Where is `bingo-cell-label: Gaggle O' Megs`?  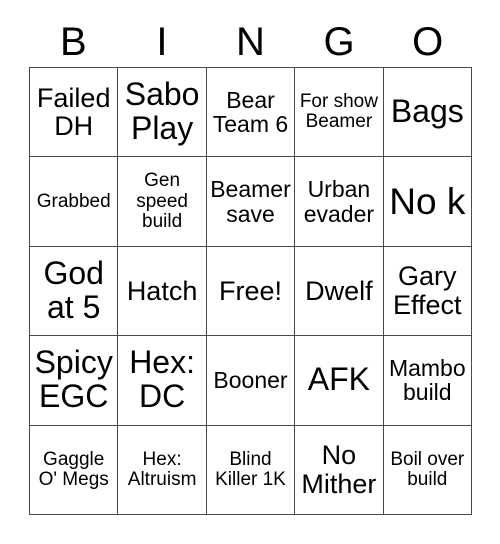
bingo-cell-label: Gaggle O' Megs is located at coordinates (73, 469).